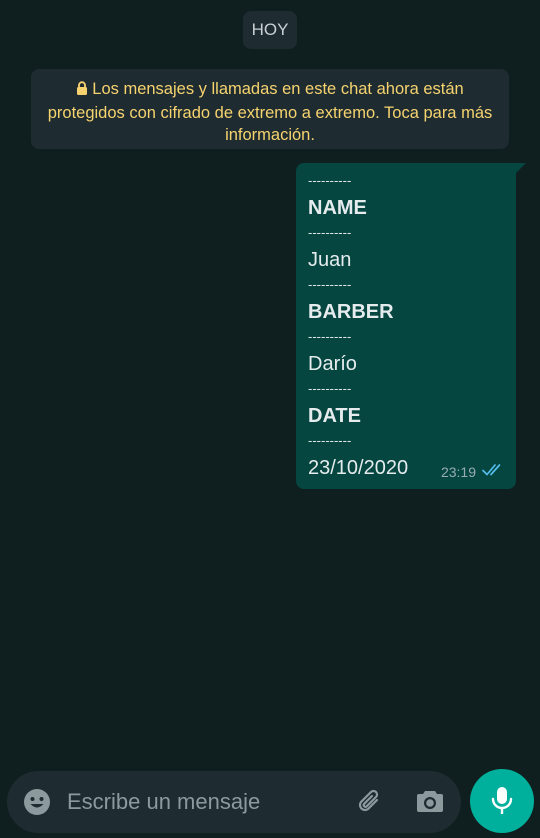  I want to click on emoji-icon, so click(37, 804).